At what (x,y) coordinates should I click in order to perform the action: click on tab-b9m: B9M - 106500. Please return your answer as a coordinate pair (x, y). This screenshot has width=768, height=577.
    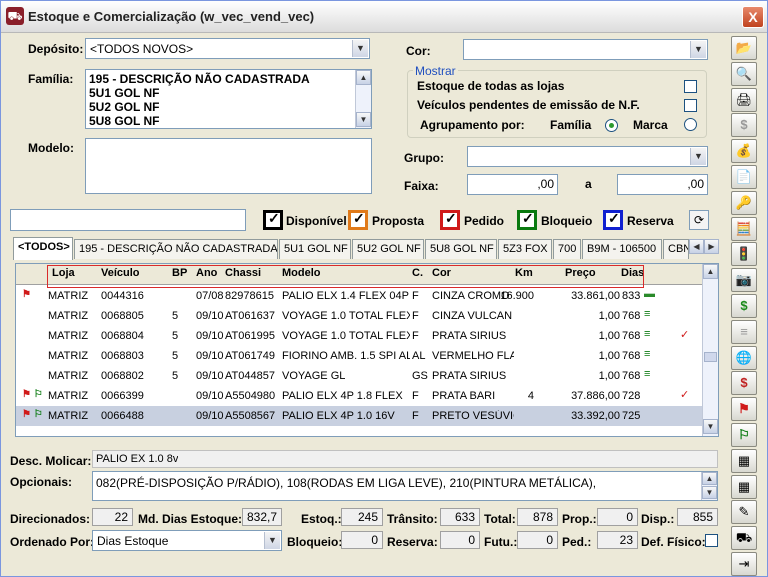
    Looking at the image, I should click on (622, 249).